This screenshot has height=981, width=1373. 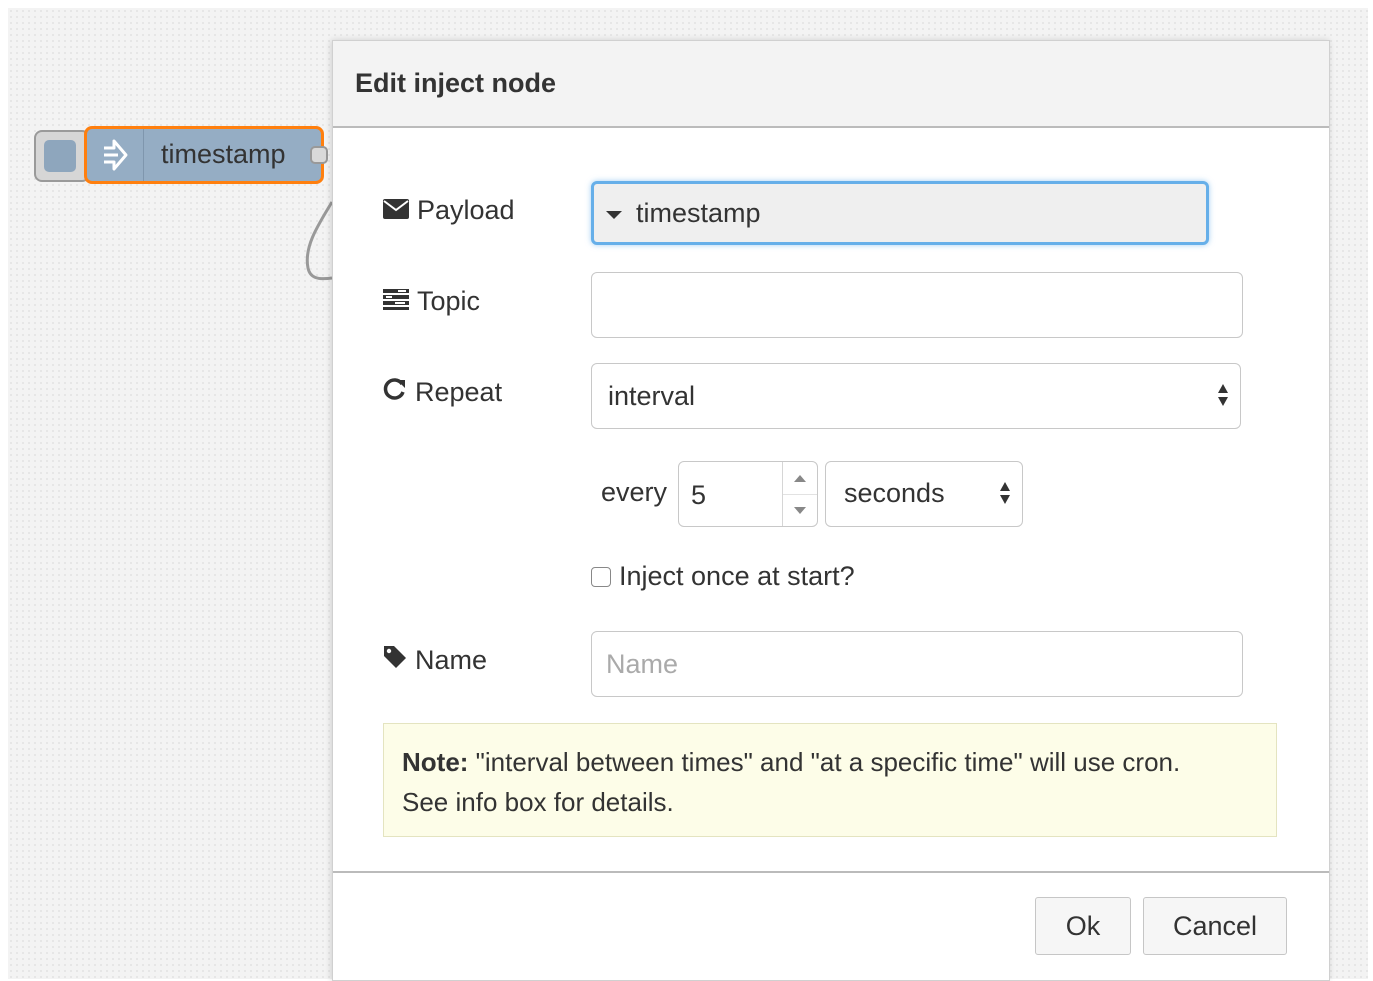 I want to click on payload-label-row: Payload, so click(x=449, y=210).